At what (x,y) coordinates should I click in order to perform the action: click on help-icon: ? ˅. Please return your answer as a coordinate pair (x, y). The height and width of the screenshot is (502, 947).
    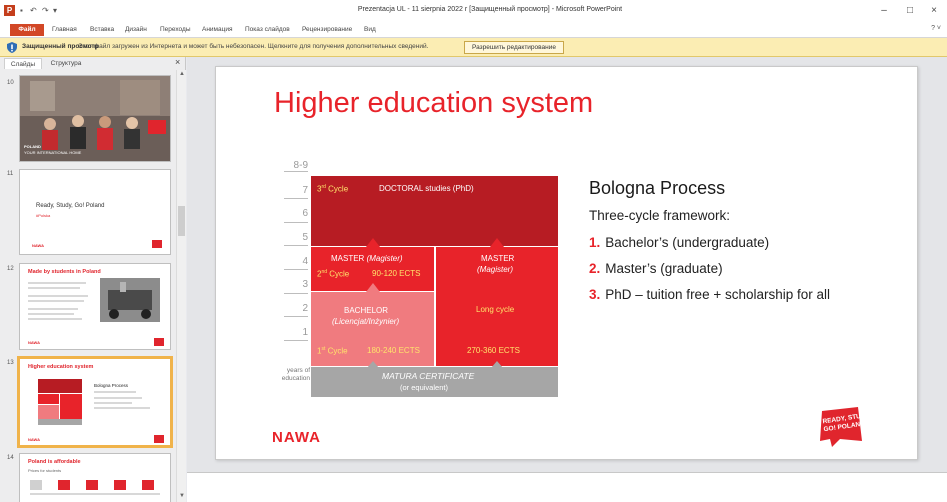
    Looking at the image, I should click on (936, 28).